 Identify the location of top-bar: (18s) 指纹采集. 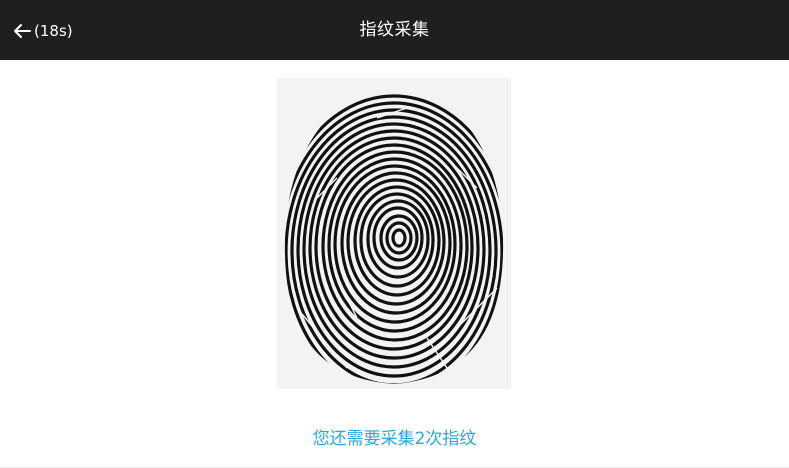
(394, 30).